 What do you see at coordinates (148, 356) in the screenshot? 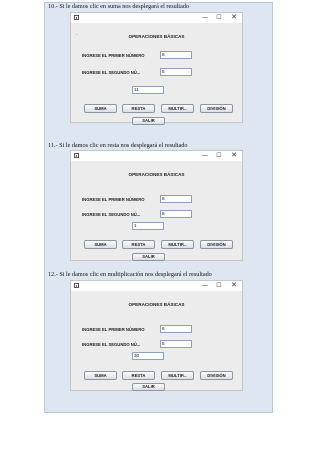
I see `result-field: 30` at bounding box center [148, 356].